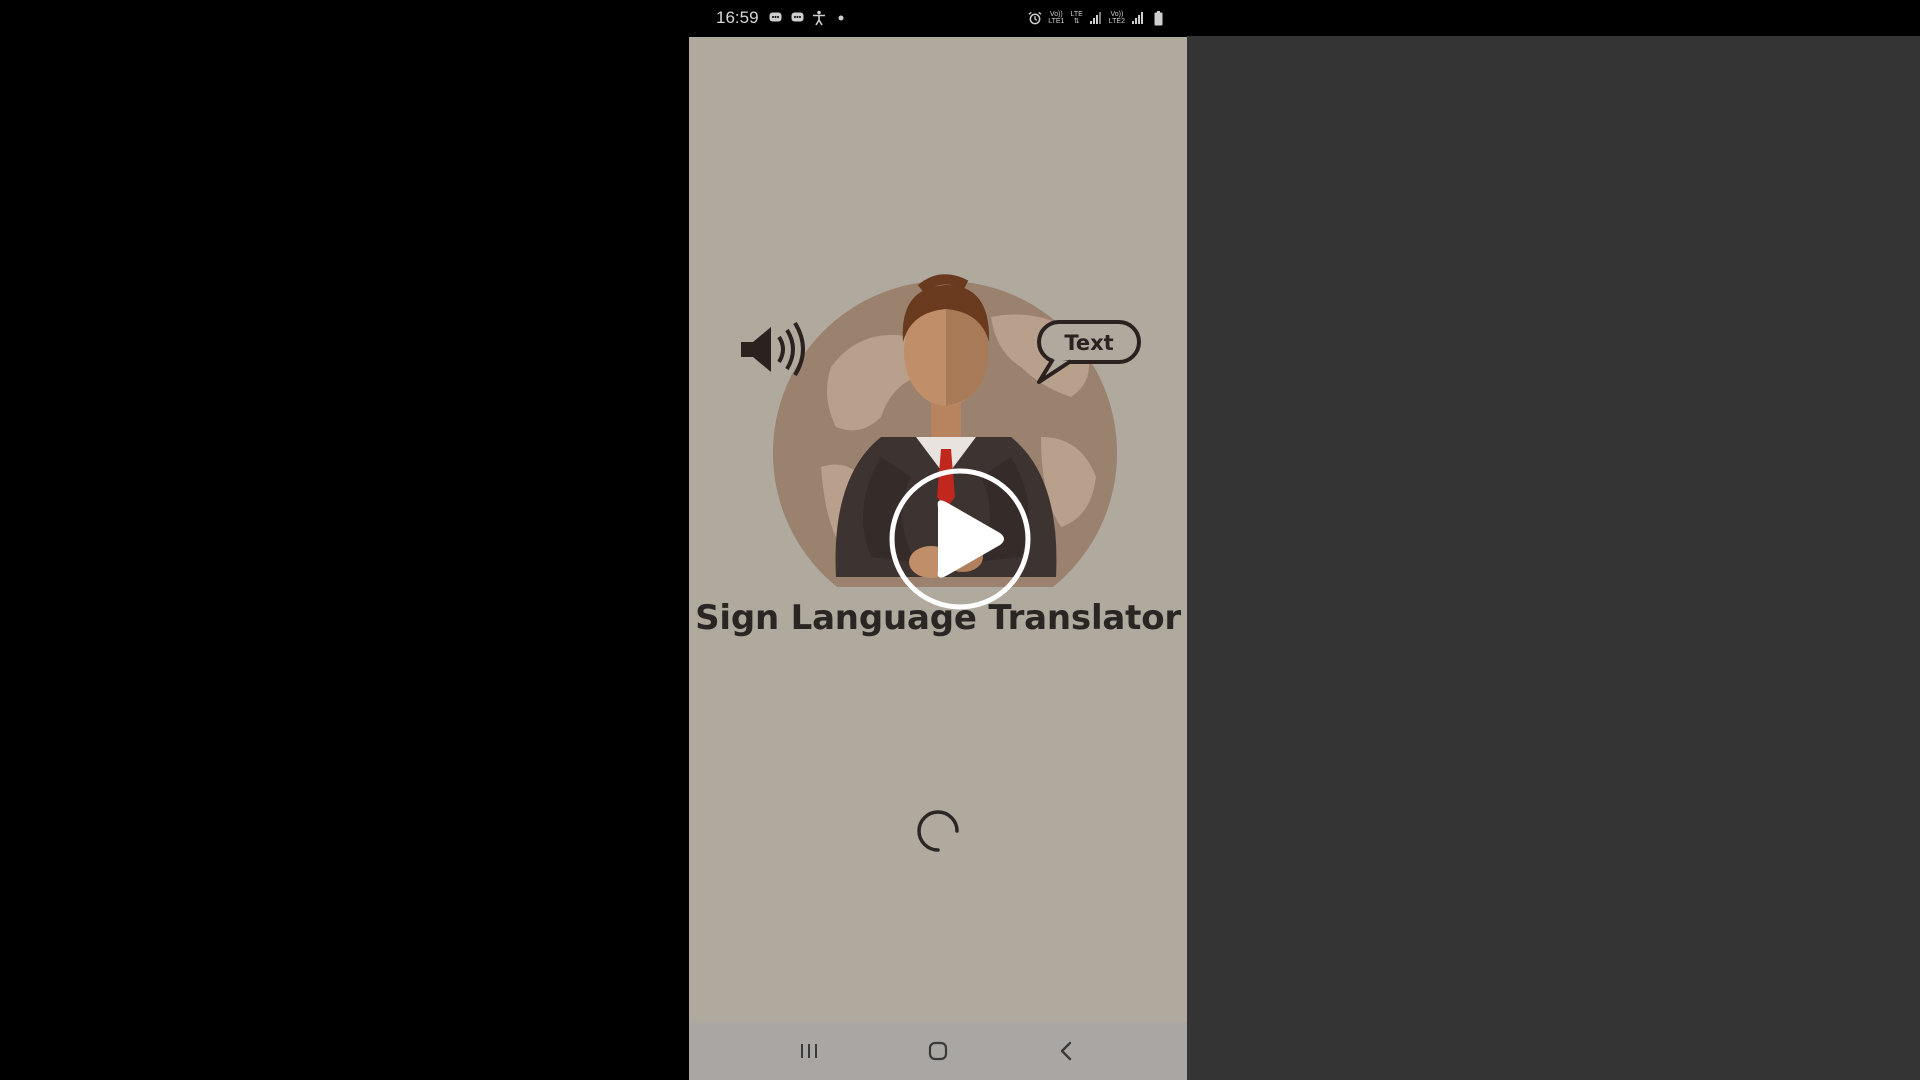 Image resolution: width=1920 pixels, height=1080 pixels. Describe the element at coordinates (938, 618) in the screenshot. I see `app-title: Sign Language Translator` at that location.